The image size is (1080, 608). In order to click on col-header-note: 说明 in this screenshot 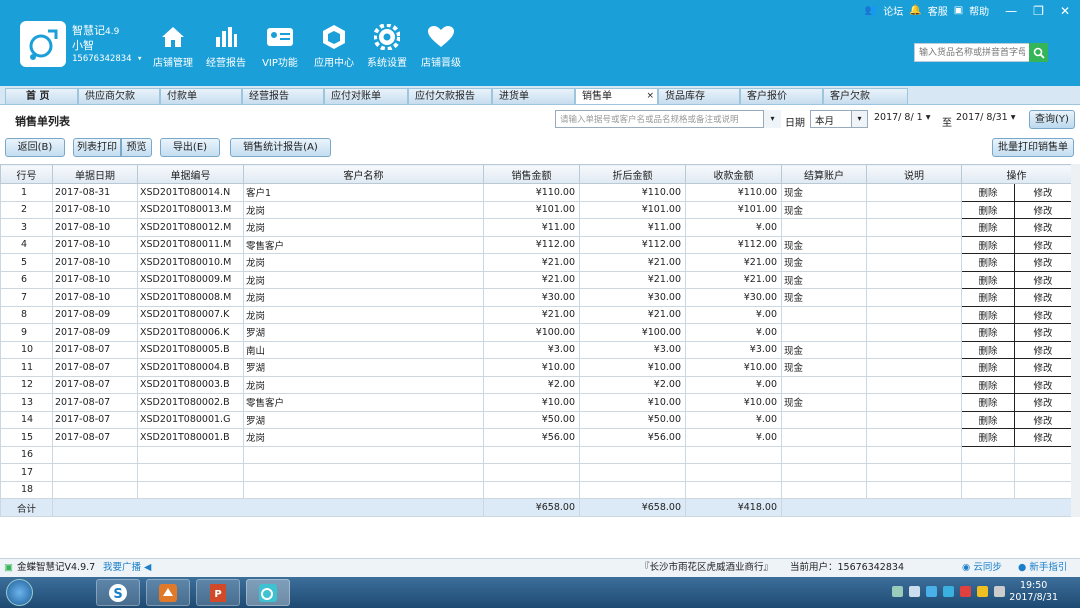, I will do `click(914, 174)`.